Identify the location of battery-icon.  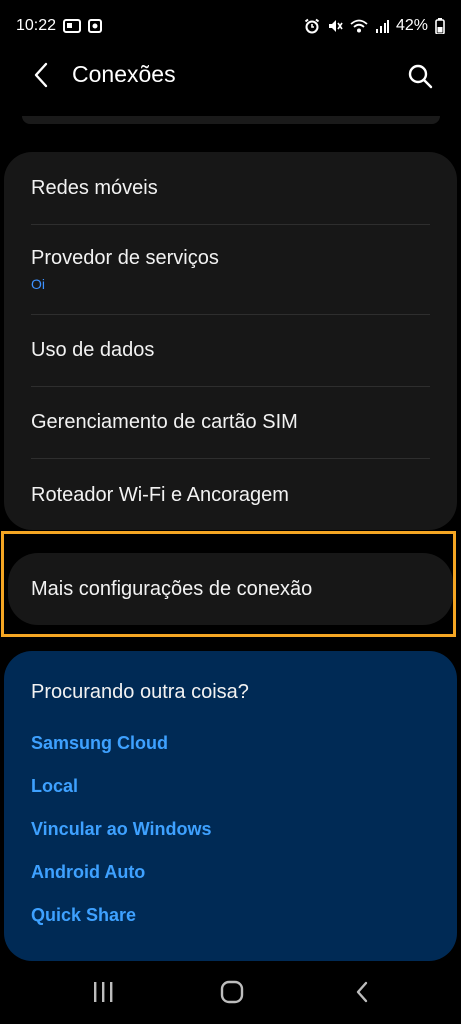
(440, 26).